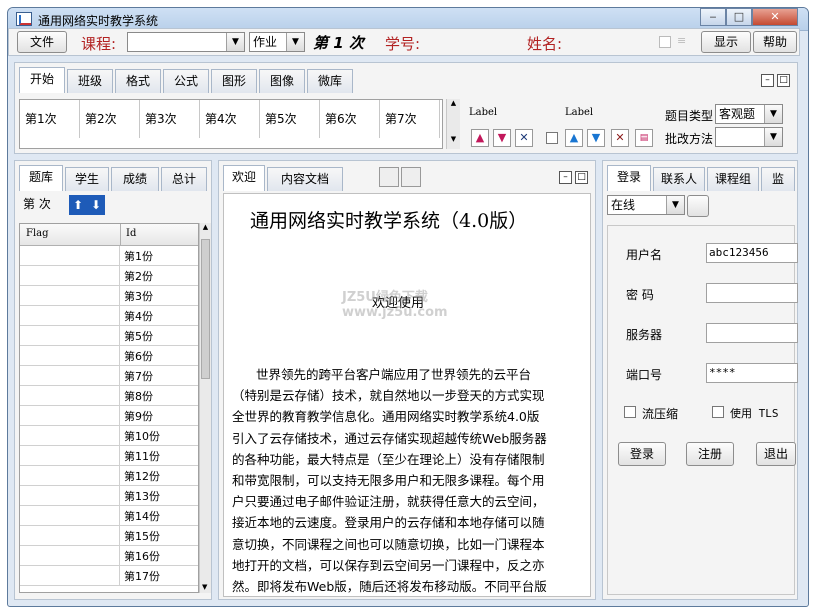 The image size is (819, 616). Describe the element at coordinates (726, 42) in the screenshot. I see `show-button: 显示` at that location.